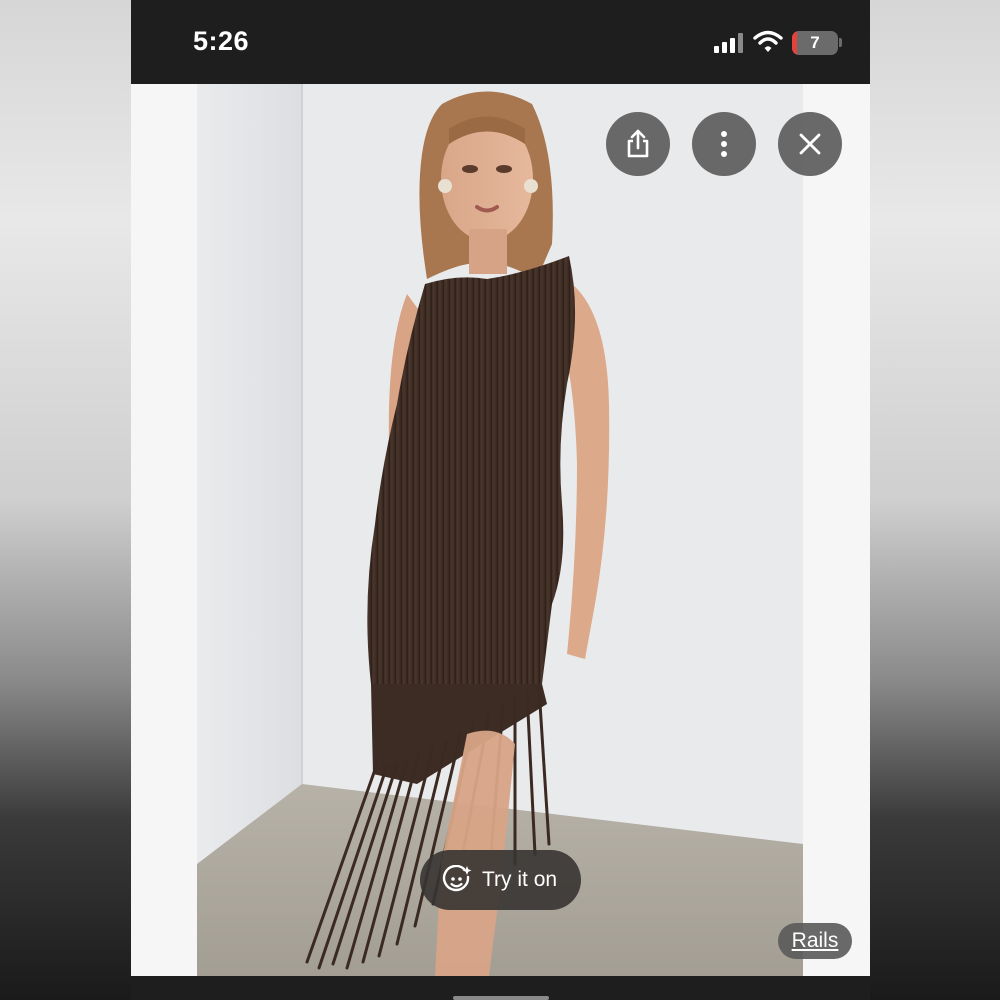 This screenshot has width=1000, height=1000. What do you see at coordinates (768, 41) in the screenshot?
I see `wifi-icon` at bounding box center [768, 41].